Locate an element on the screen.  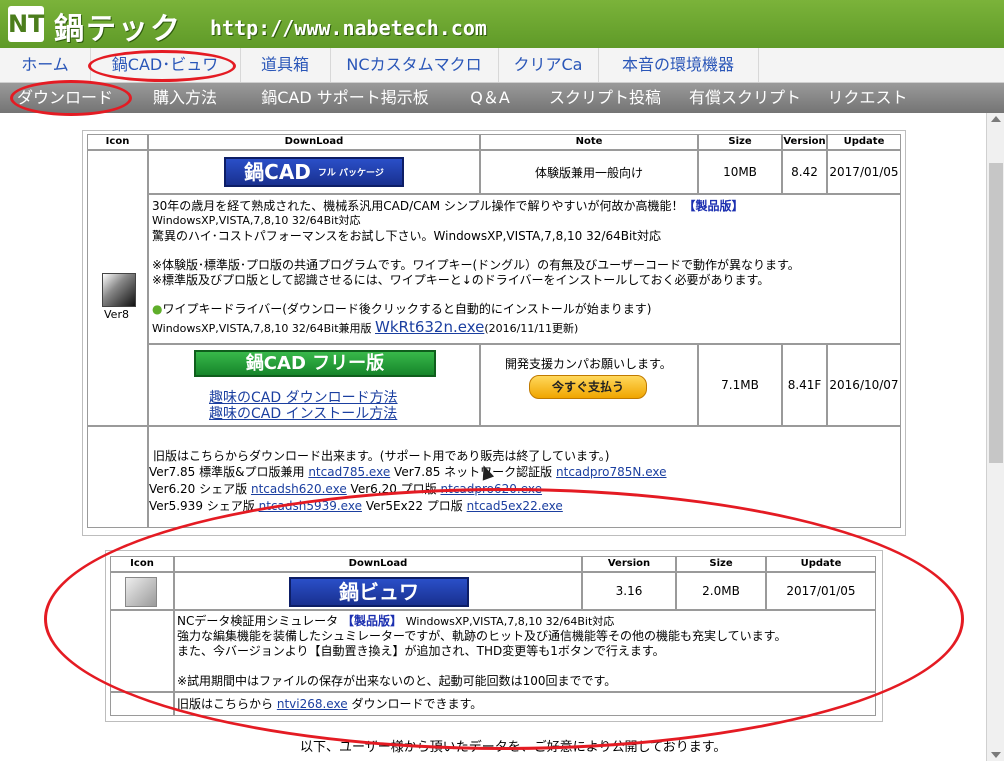
ntcadpro785n-link: ntcadpro785N.exe is located at coordinates (611, 472).